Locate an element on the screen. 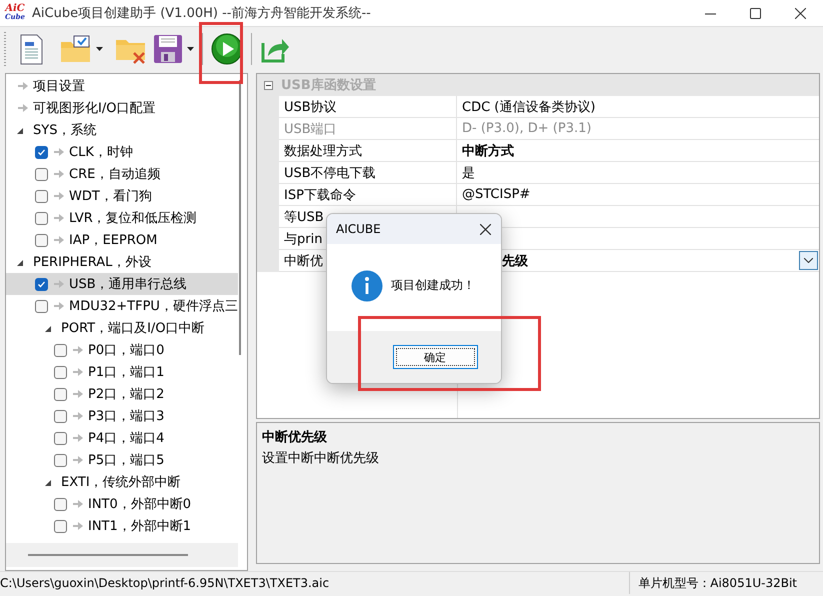 The height and width of the screenshot is (596, 823). property-row: USB协议 CDC (通信设备类协议) is located at coordinates (538, 107).